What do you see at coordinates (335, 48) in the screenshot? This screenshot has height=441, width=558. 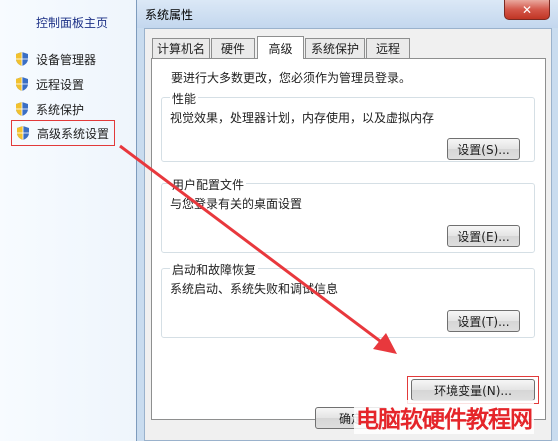 I see `tab-system-protection: 系统保护` at bounding box center [335, 48].